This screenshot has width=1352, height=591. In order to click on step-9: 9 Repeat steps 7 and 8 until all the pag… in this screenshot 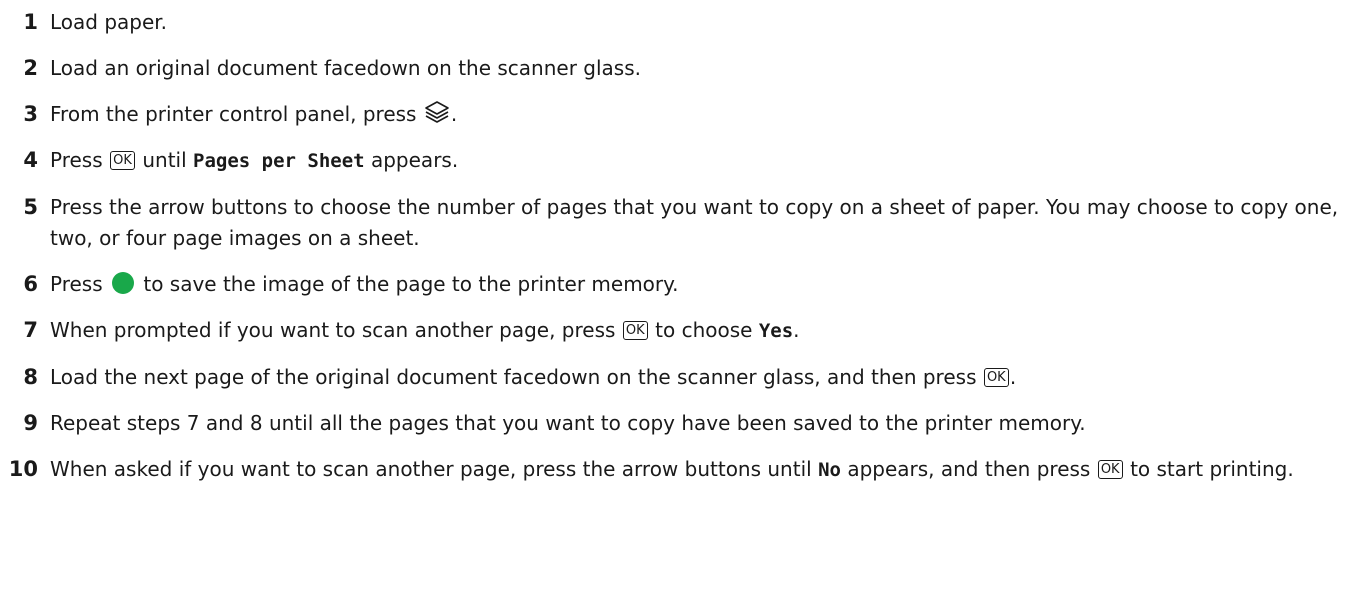, I will do `click(670, 423)`.